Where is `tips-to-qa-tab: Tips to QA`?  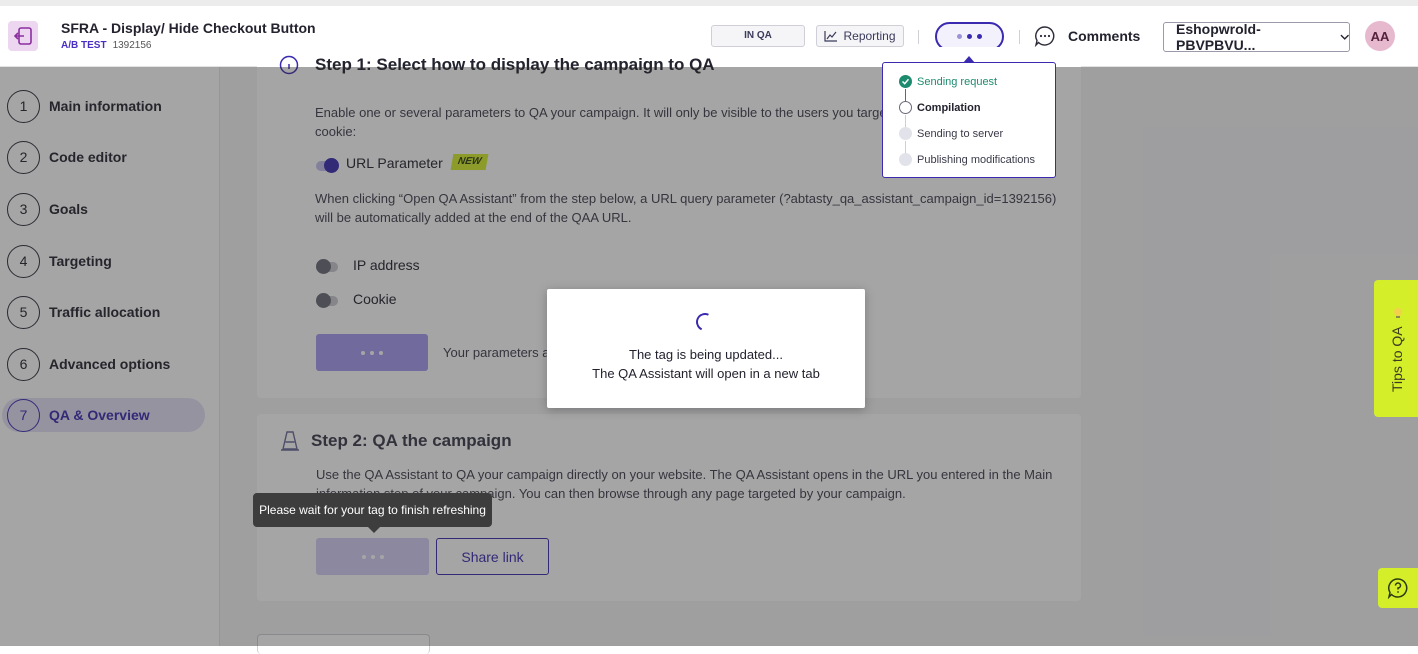
tips-to-qa-tab: Tips to QA is located at coordinates (1396, 348).